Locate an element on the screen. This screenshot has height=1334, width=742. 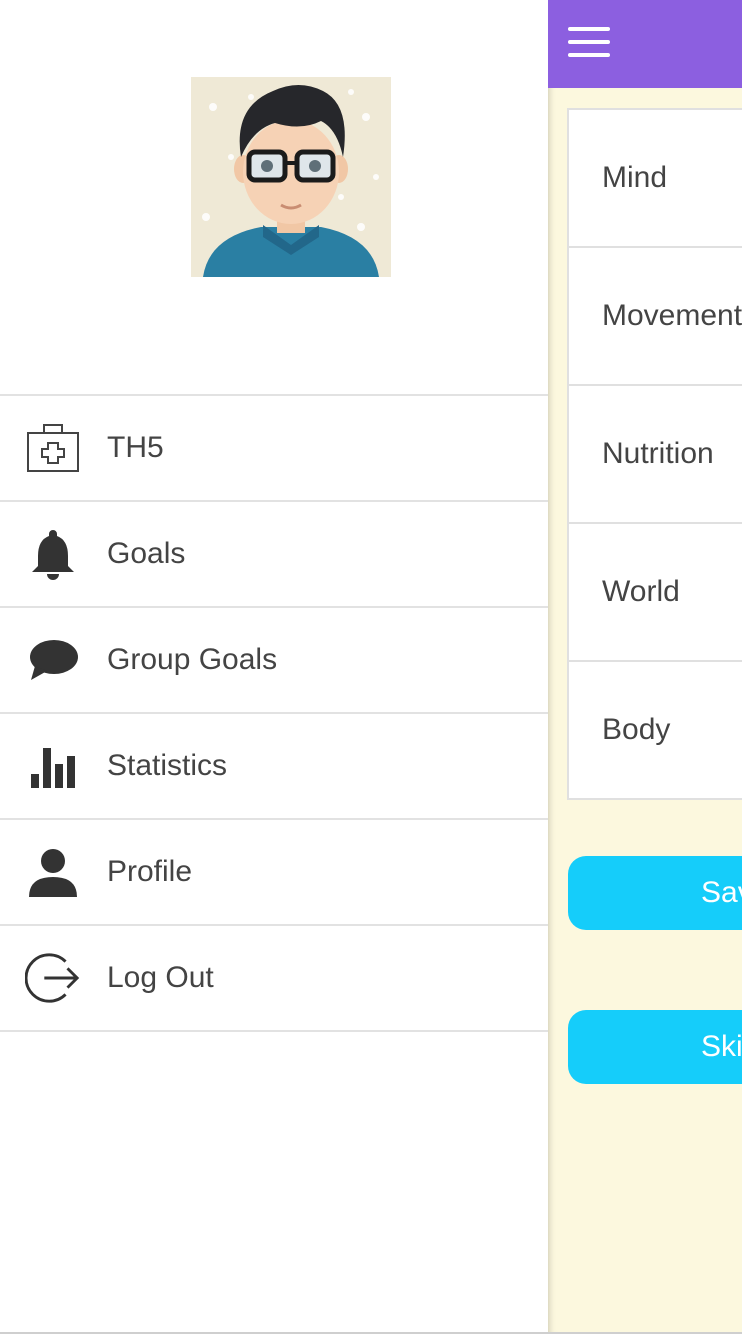
top-bar is located at coordinates (645, 44).